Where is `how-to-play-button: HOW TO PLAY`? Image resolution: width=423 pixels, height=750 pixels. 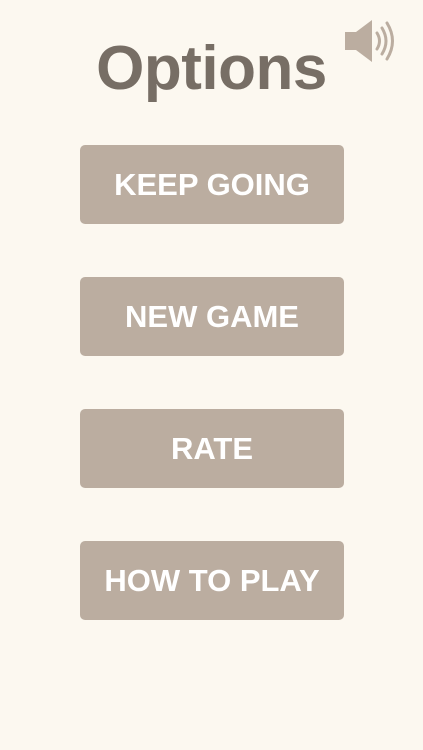
how-to-play-button: HOW TO PLAY is located at coordinates (212, 580).